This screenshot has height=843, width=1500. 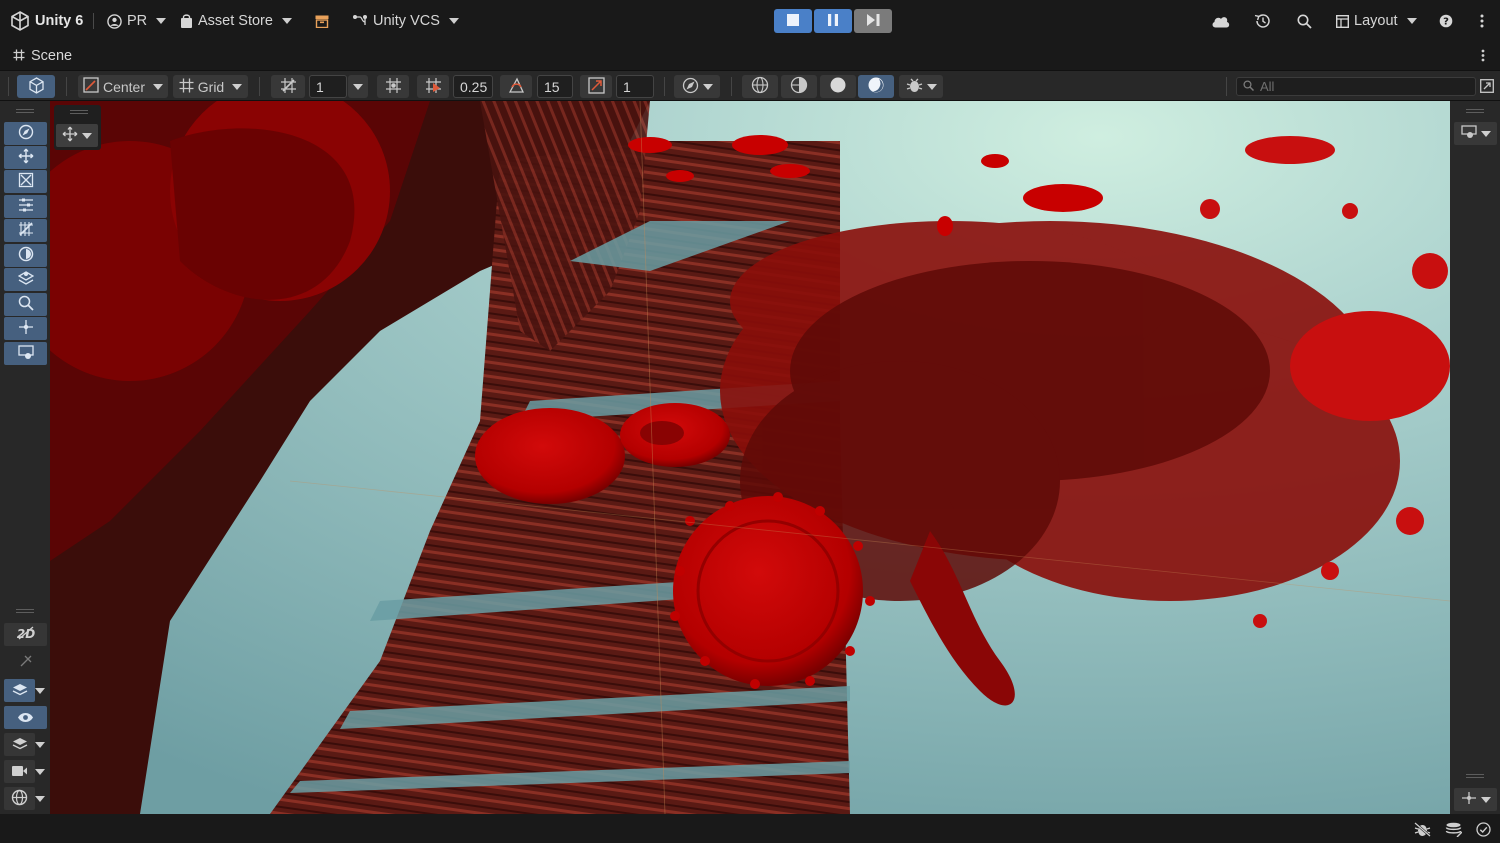 I want to click on rotate-tool-icon, so click(x=26, y=181).